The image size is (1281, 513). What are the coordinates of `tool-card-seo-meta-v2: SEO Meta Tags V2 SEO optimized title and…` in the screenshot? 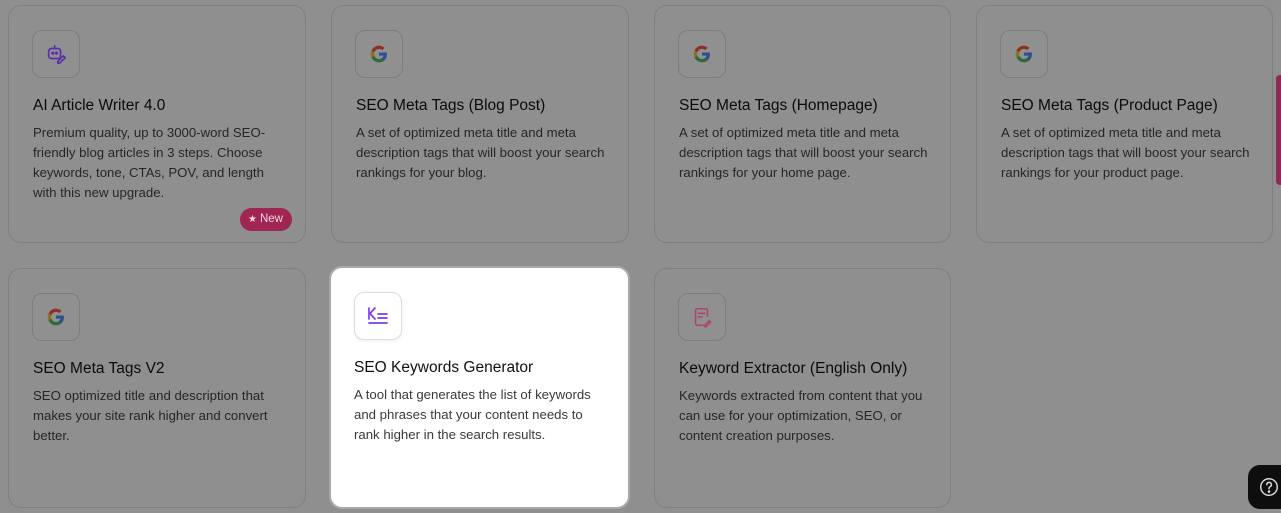 It's located at (157, 388).